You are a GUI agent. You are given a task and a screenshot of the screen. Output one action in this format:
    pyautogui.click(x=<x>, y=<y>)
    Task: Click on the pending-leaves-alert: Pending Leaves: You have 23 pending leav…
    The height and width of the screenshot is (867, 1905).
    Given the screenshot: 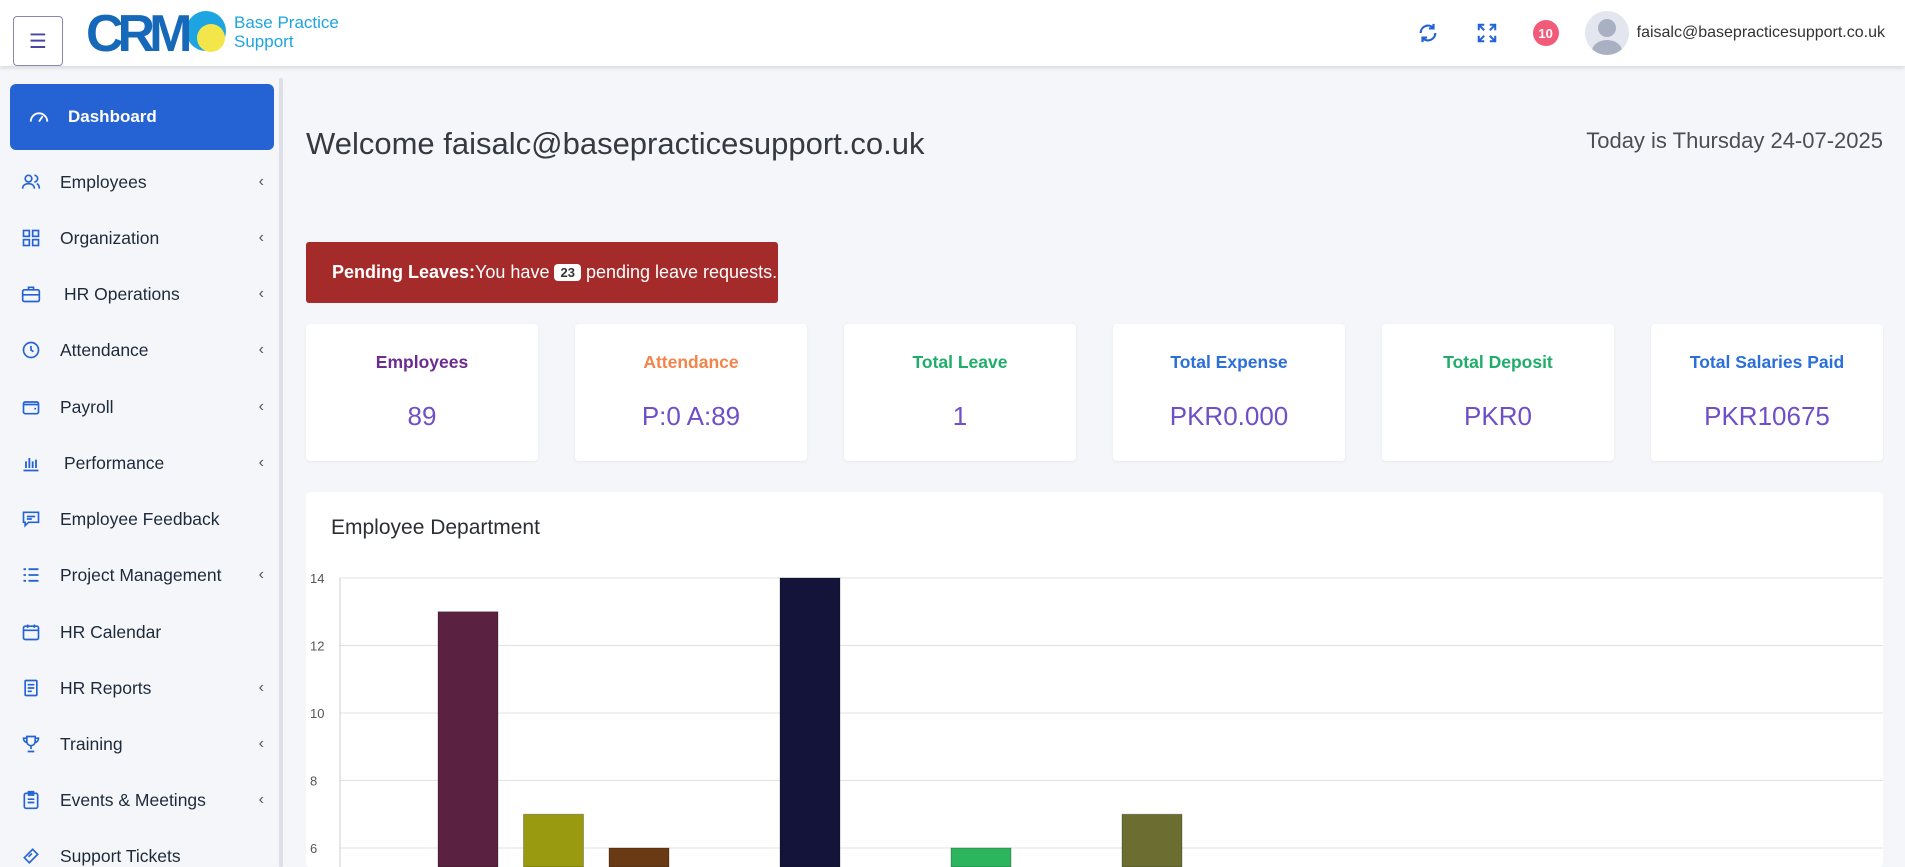 What is the action you would take?
    pyautogui.click(x=542, y=272)
    